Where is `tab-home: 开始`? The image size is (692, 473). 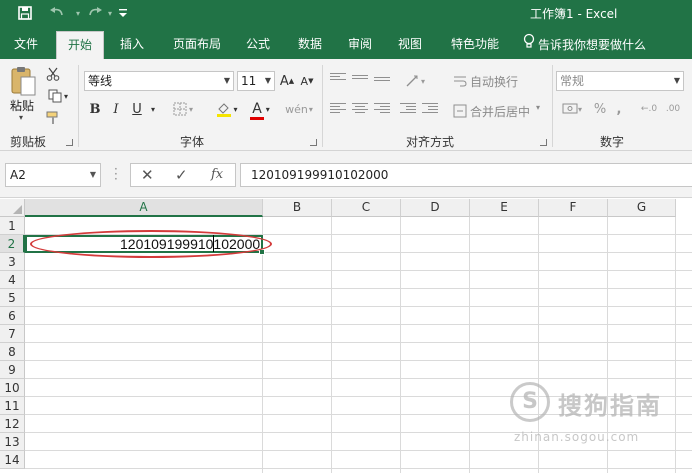 tab-home: 开始 is located at coordinates (80, 45).